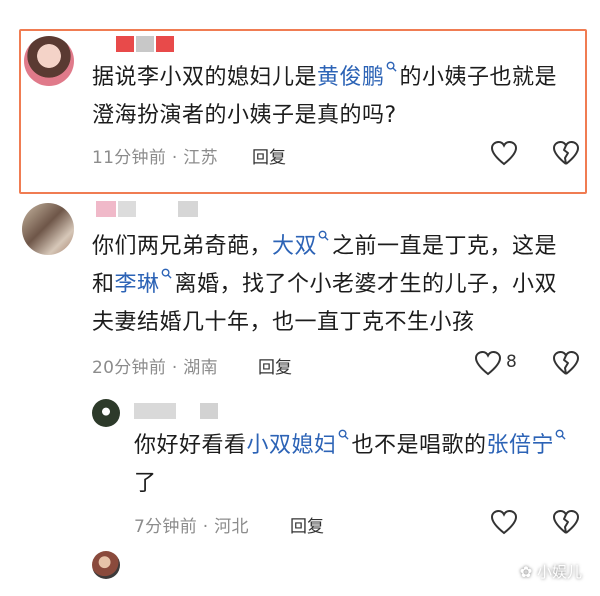 The width and height of the screenshot is (600, 596). Describe the element at coordinates (191, 527) in the screenshot. I see `comment-meta: 7分钟前 · 河北` at that location.